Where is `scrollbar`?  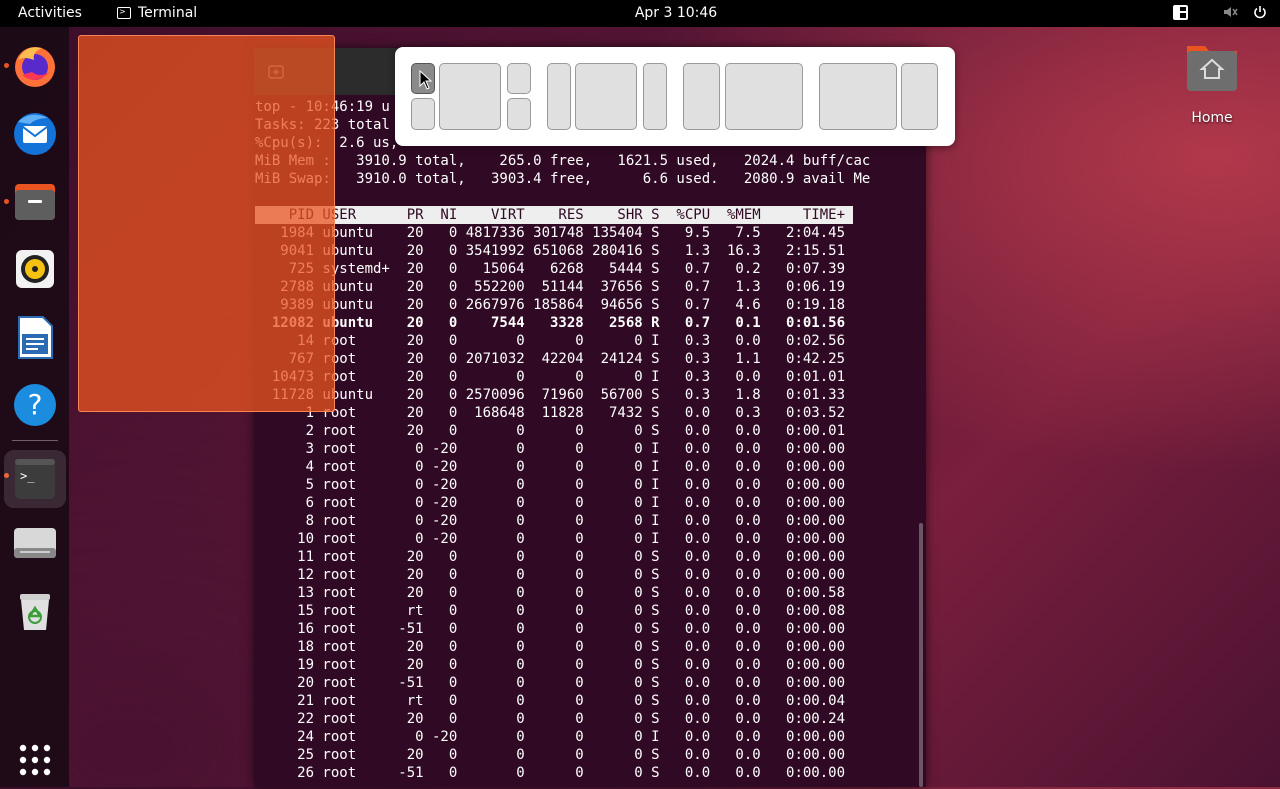
scrollbar is located at coordinates (921, 655).